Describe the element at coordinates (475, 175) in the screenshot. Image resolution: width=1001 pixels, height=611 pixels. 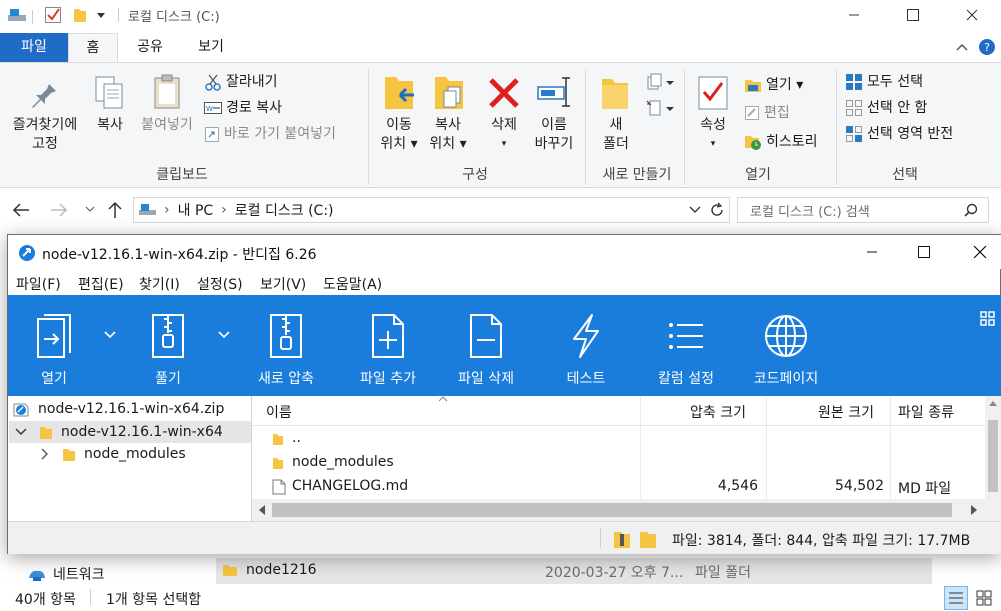
I see `organize-group-title: 구성` at that location.